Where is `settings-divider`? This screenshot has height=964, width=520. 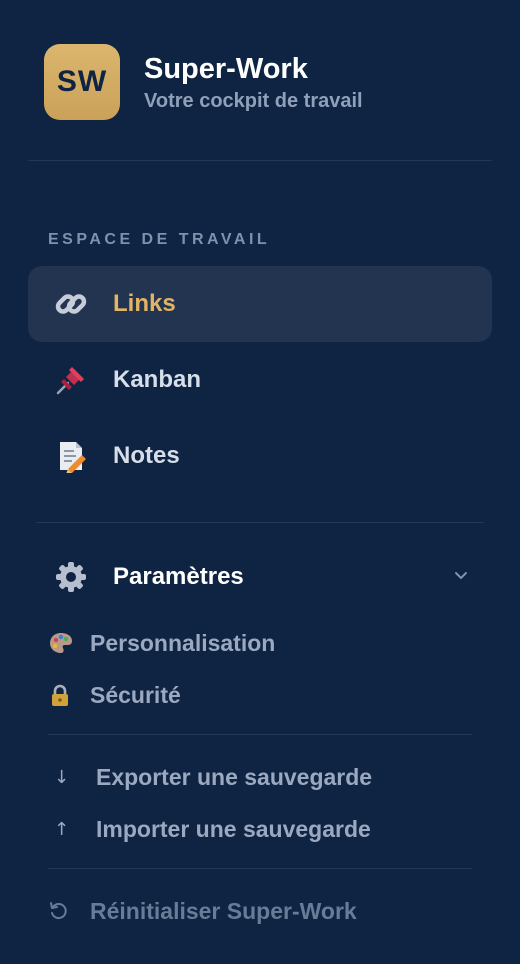
settings-divider is located at coordinates (260, 734).